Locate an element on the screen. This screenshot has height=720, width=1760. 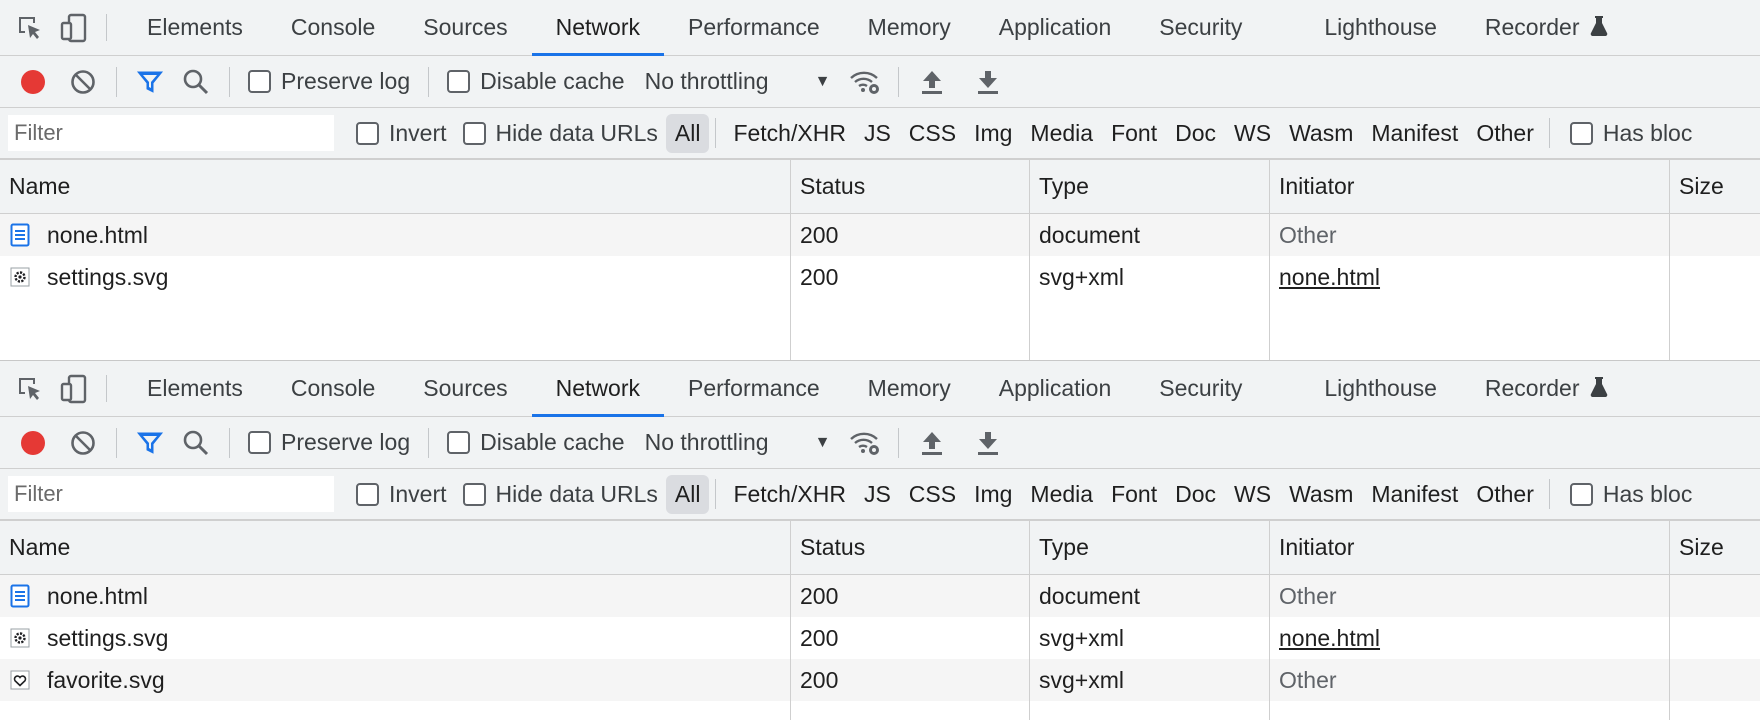
cell-name: favorite.svg is located at coordinates (395, 680).